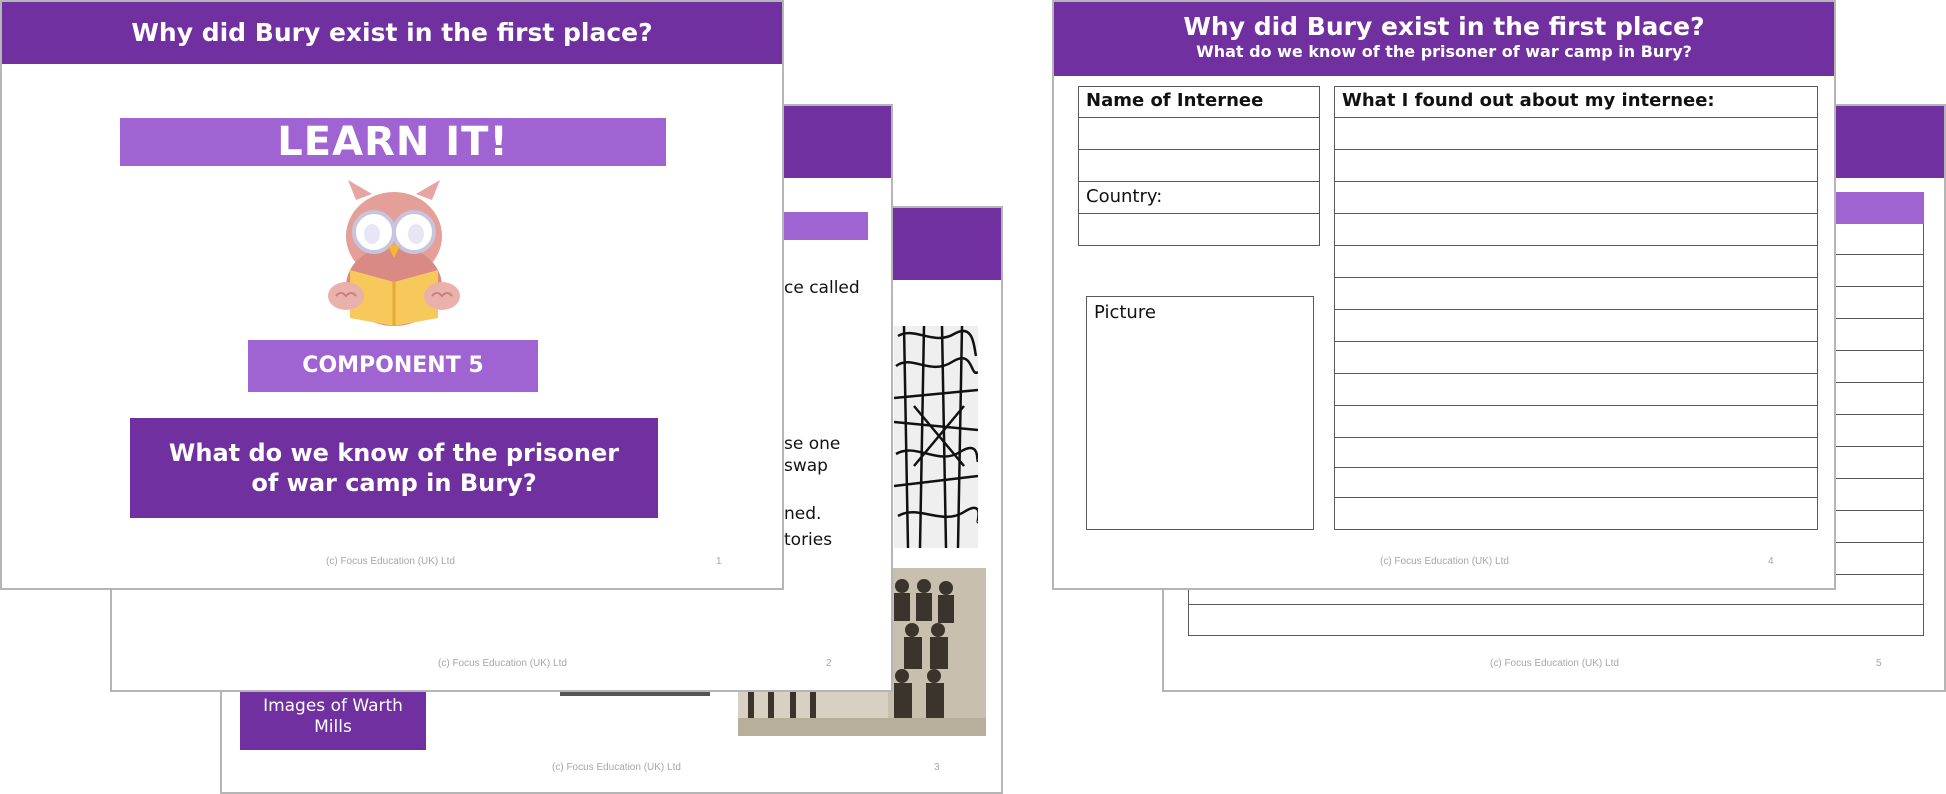  I want to click on picture-label: Picture, so click(1125, 312).